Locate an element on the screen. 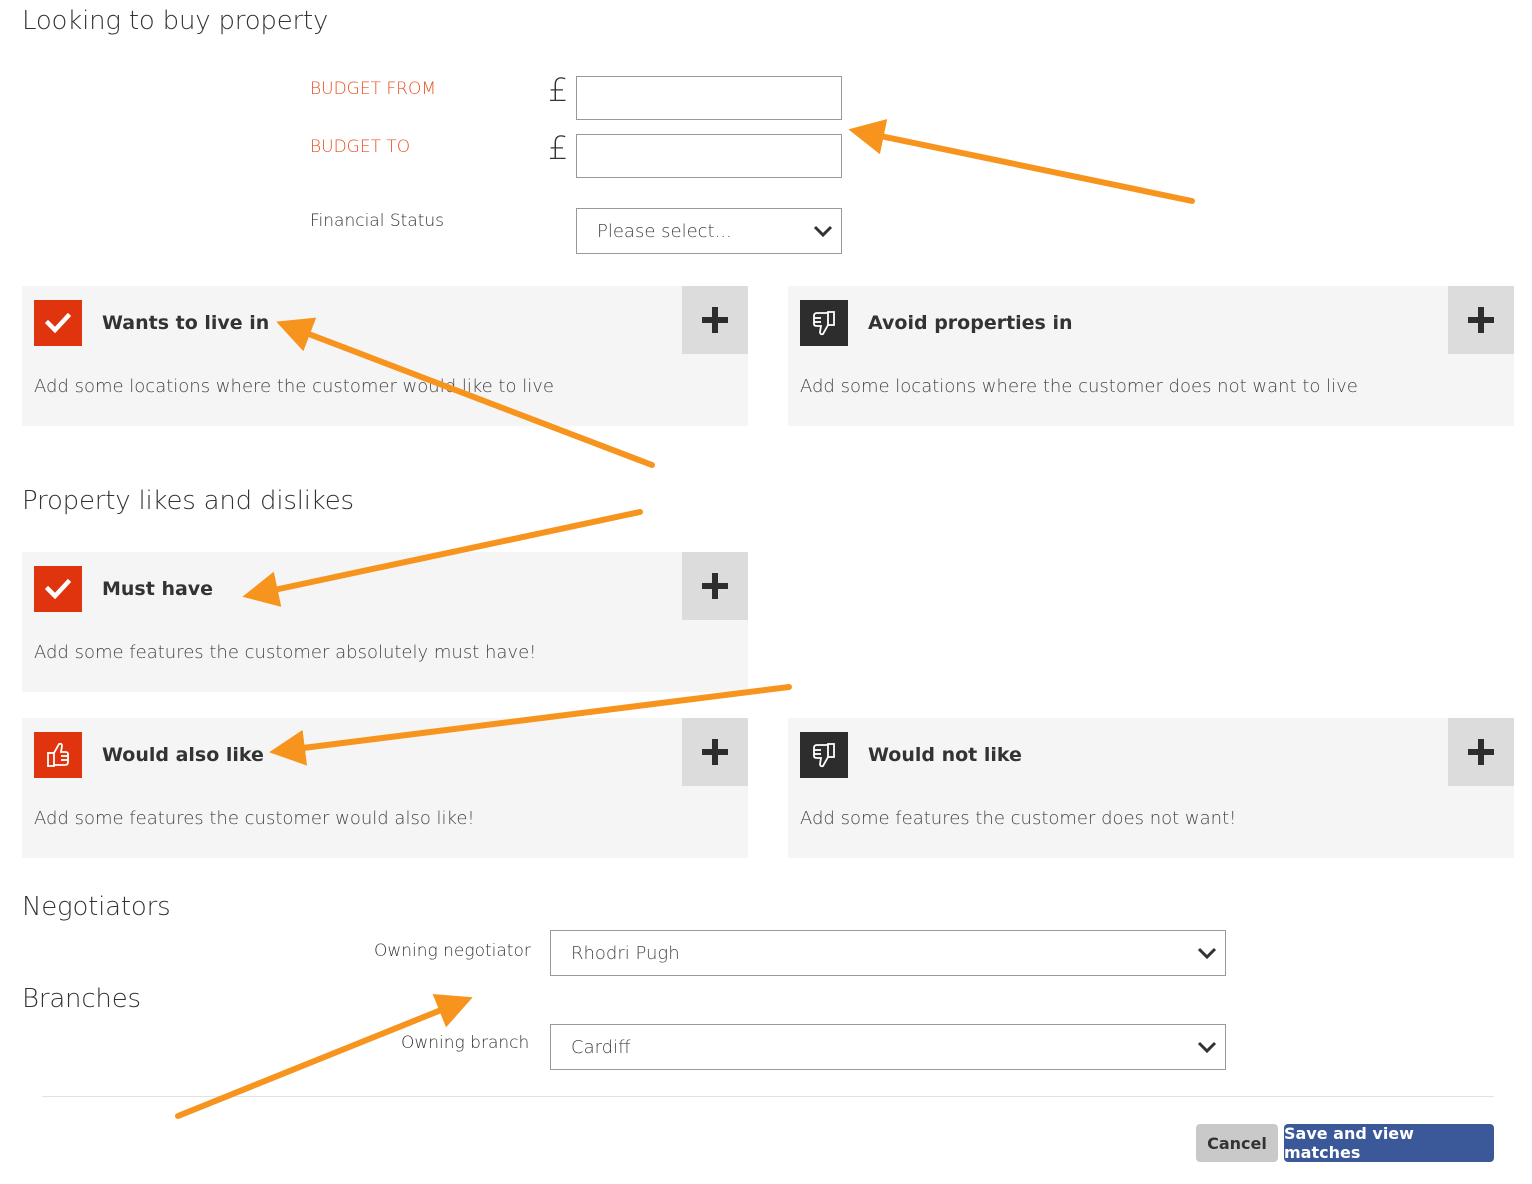 The width and height of the screenshot is (1532, 1184). thumbs-up-icon is located at coordinates (58, 755).